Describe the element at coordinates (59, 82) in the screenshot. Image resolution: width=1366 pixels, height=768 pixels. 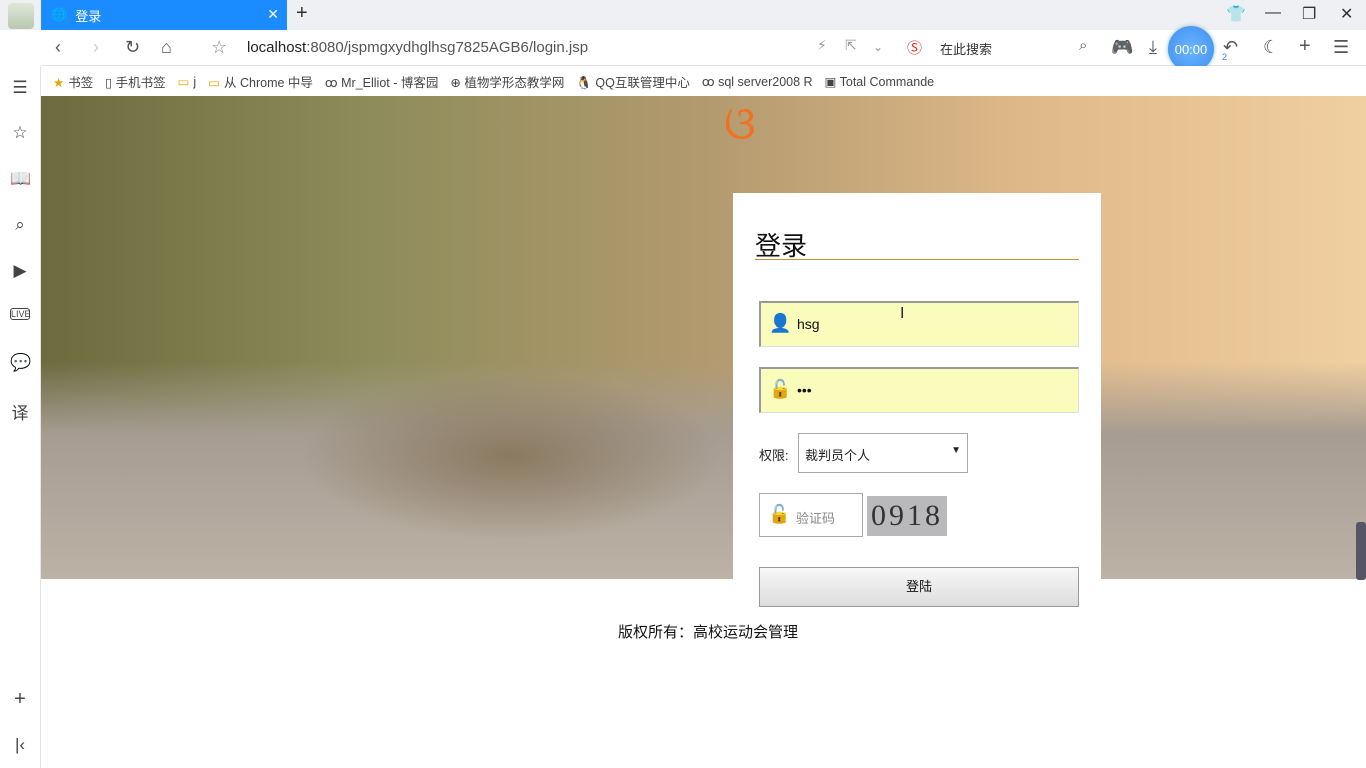
I see `star-icon: ★` at that location.